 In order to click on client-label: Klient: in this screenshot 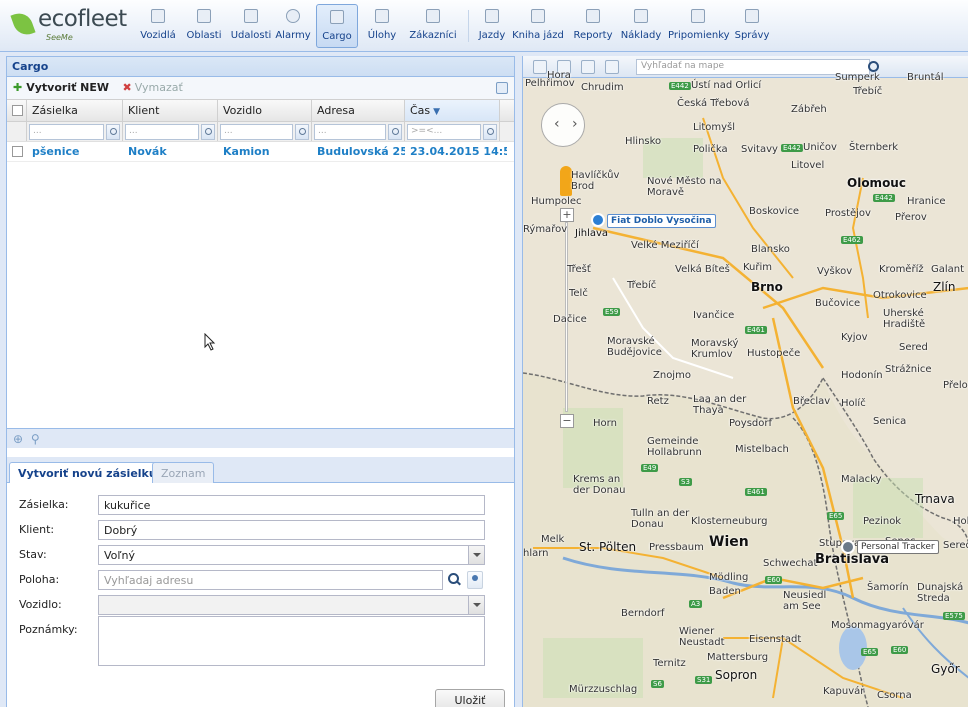, I will do `click(37, 529)`.